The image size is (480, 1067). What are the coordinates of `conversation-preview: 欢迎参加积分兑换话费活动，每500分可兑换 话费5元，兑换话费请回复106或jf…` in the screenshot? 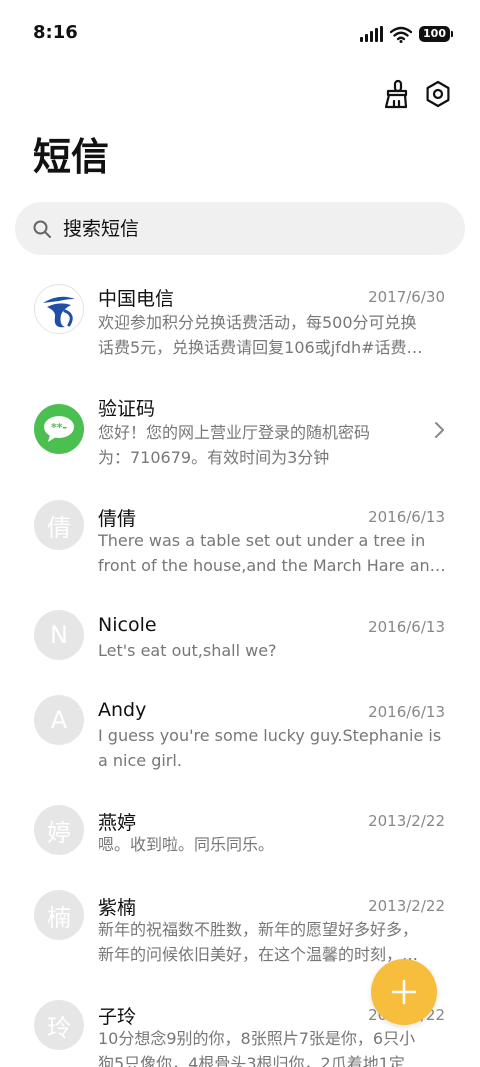 It's located at (272, 335).